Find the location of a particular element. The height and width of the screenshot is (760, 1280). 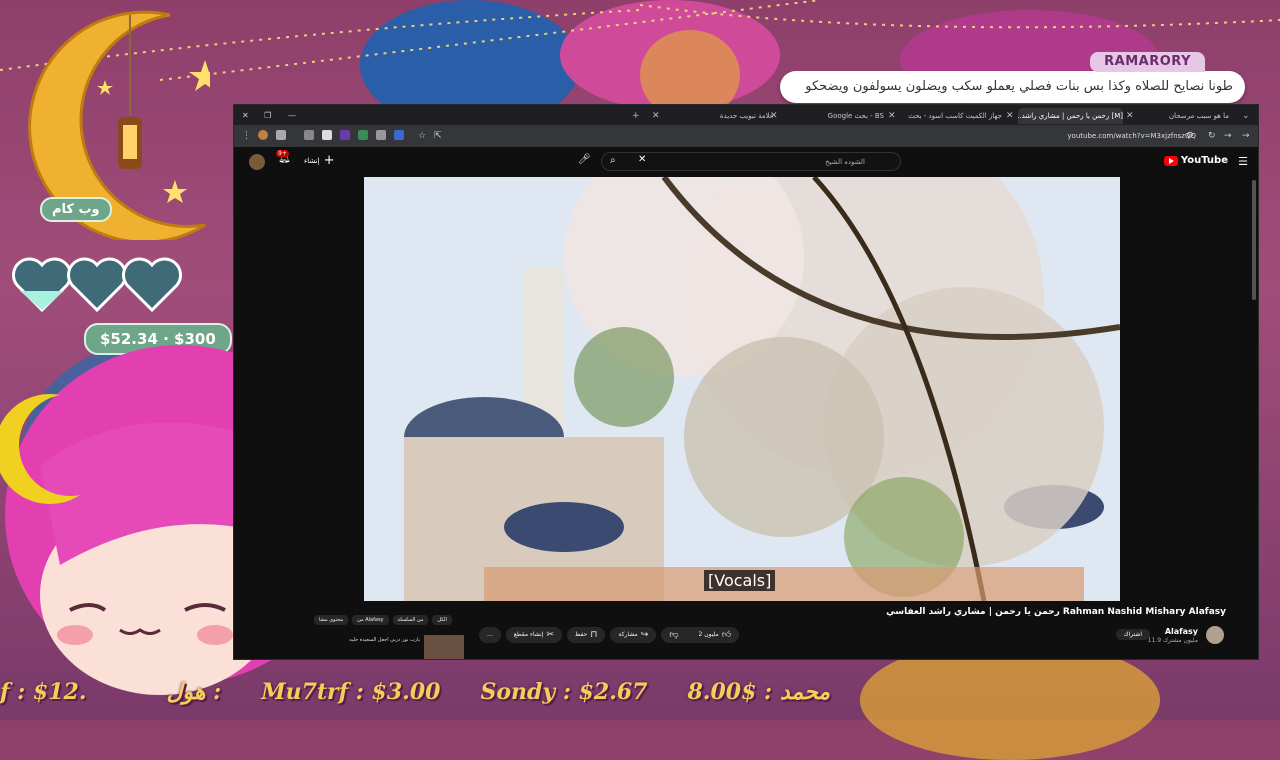

search-icon: ⌕ is located at coordinates (613, 160).